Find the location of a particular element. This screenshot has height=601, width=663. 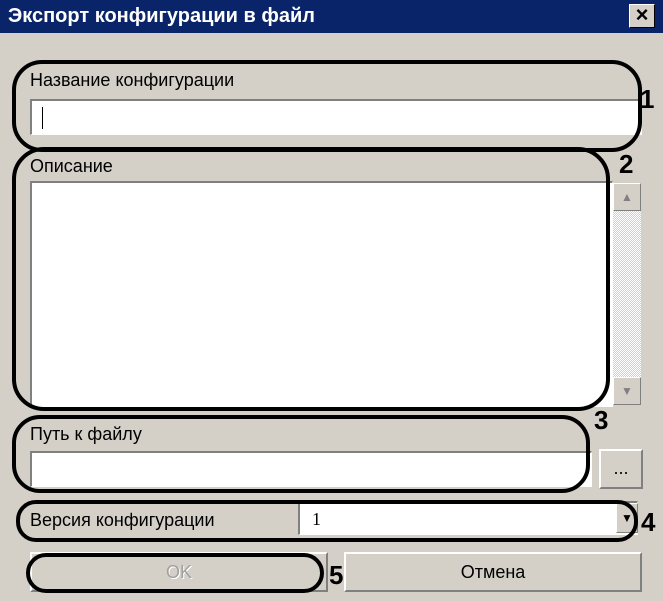

annotation-number-1: 1 is located at coordinates (647, 99).